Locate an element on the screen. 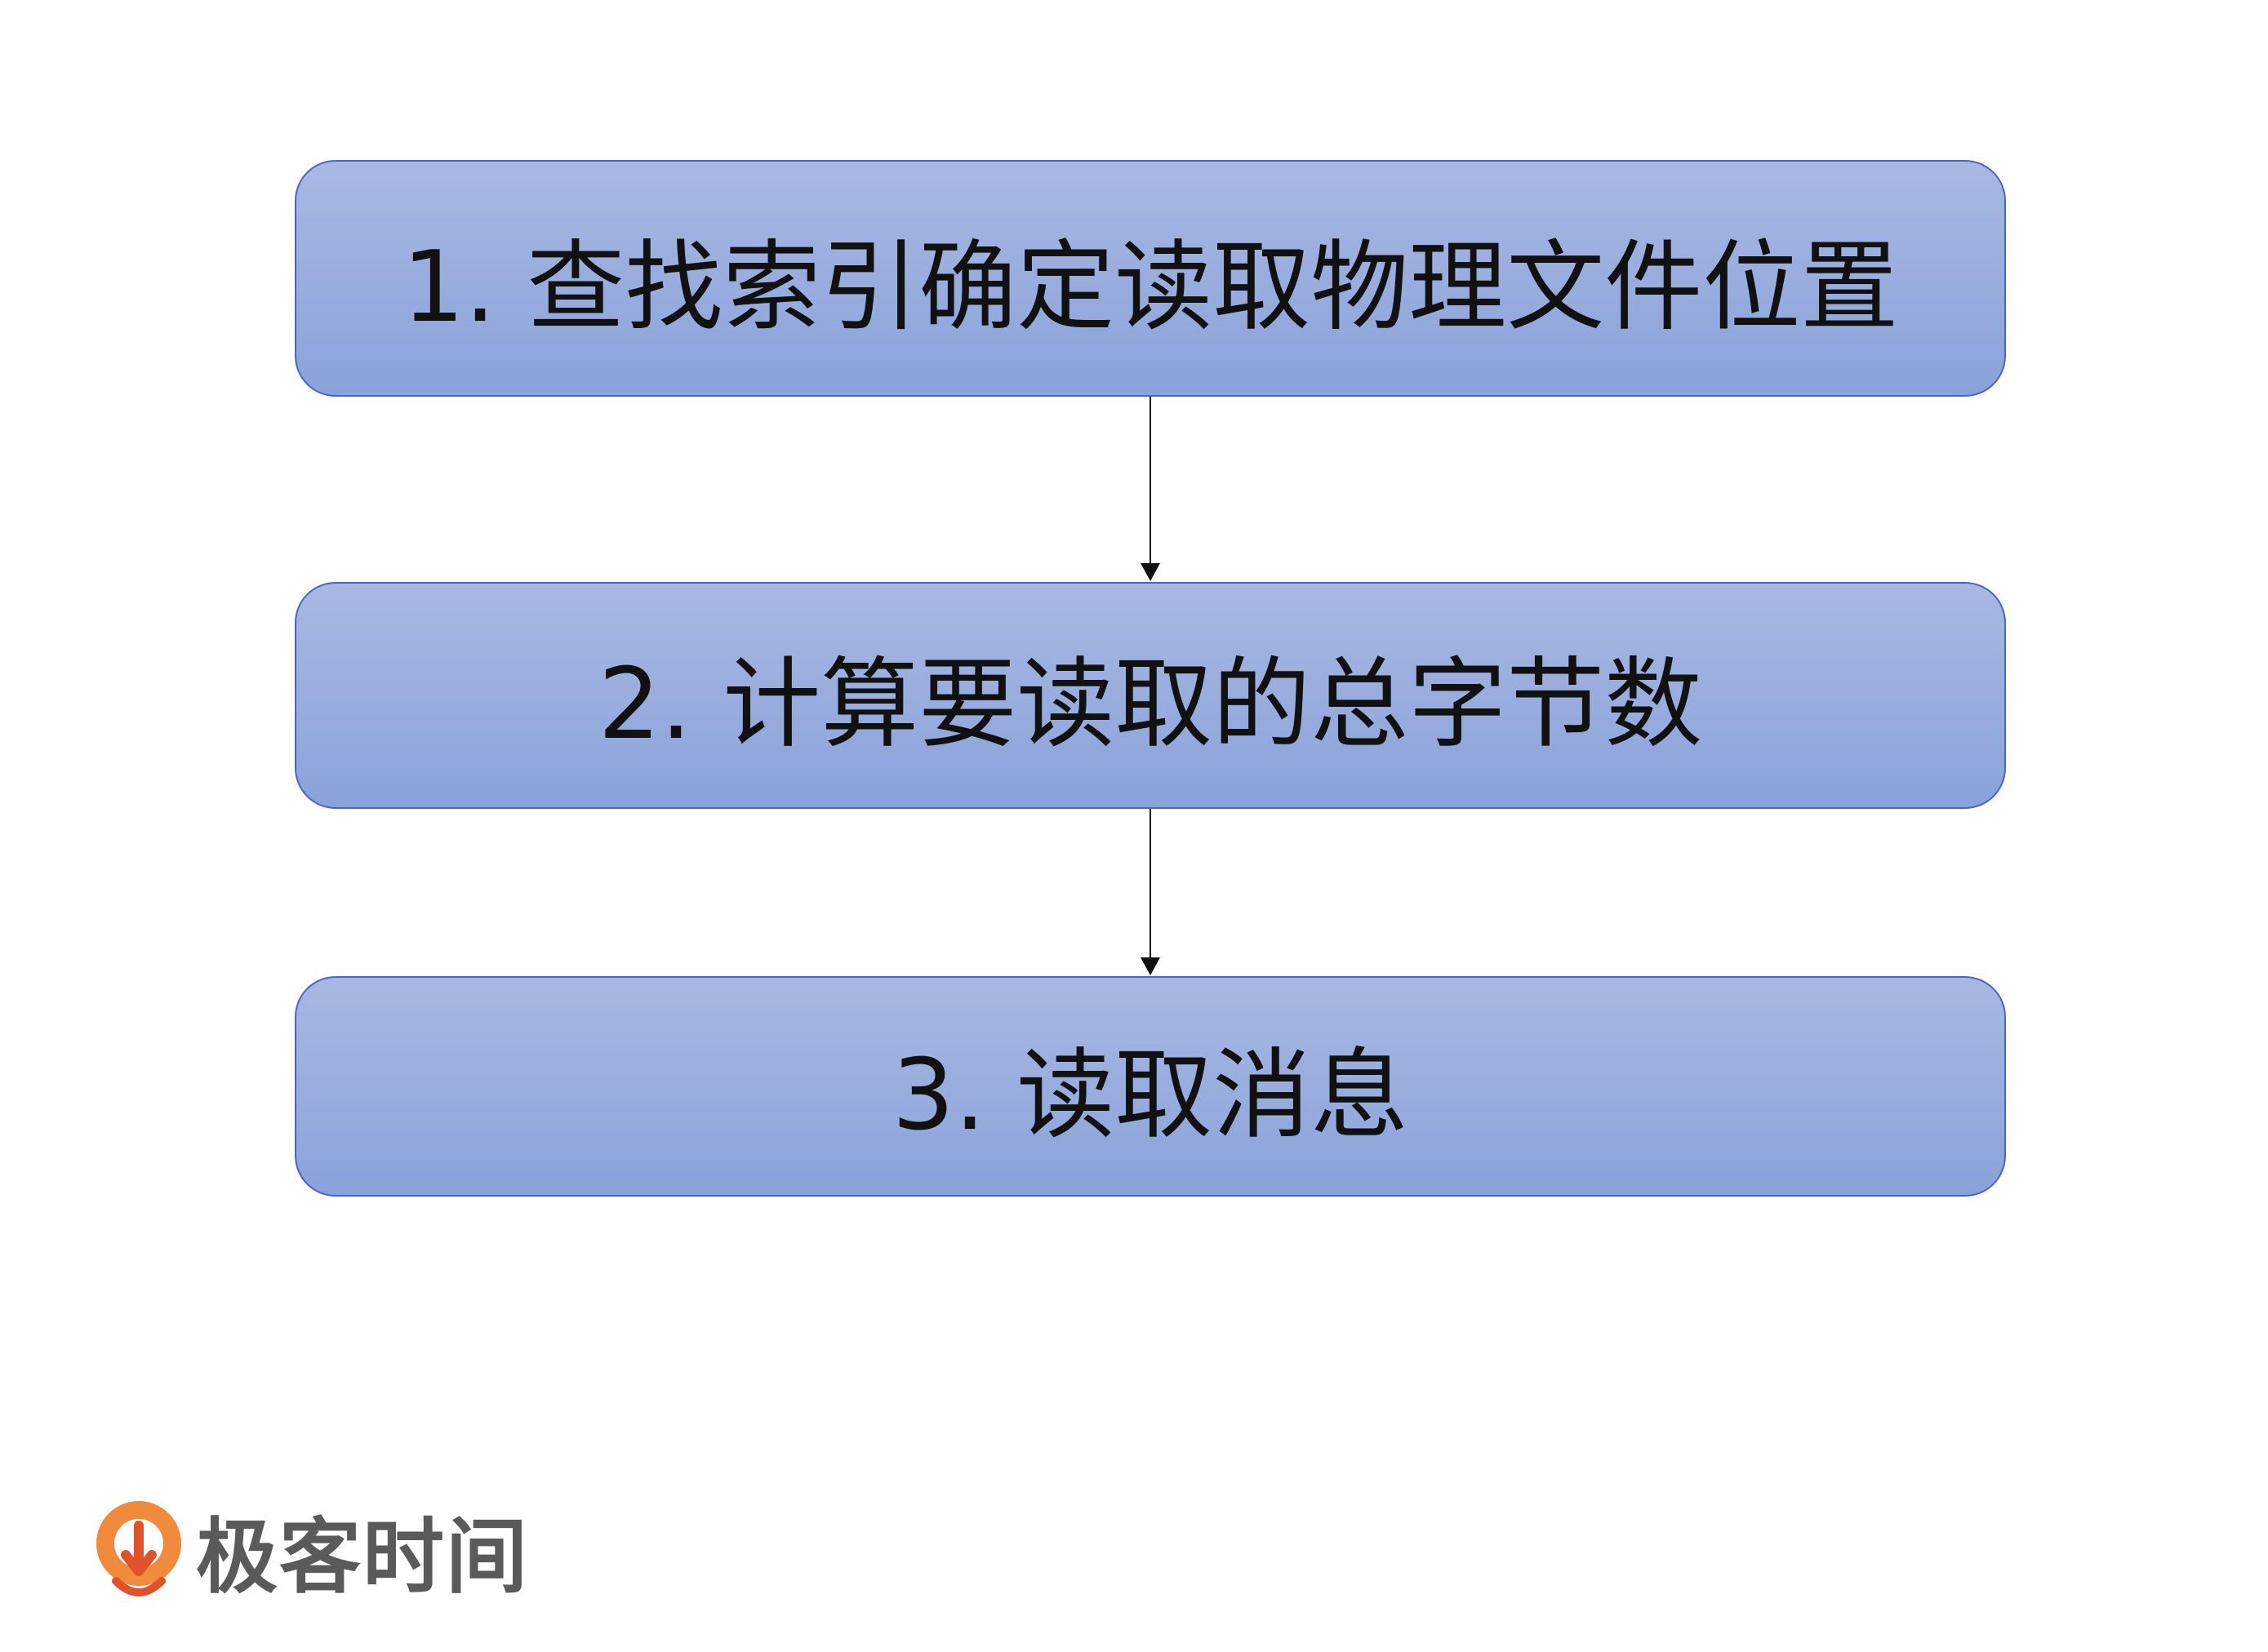 This screenshot has height=1652, width=2268. geektime-logo-icon is located at coordinates (138, 1548).